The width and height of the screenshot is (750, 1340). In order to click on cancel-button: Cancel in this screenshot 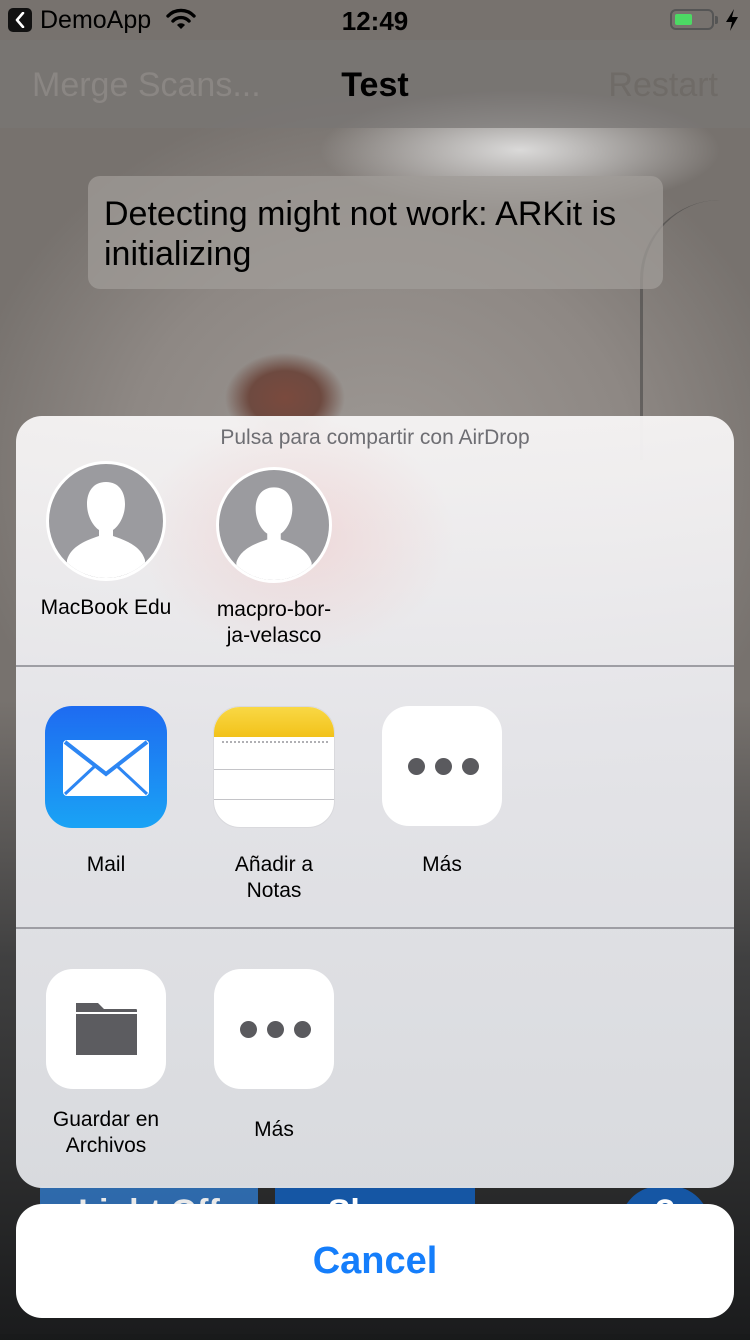, I will do `click(375, 1261)`.